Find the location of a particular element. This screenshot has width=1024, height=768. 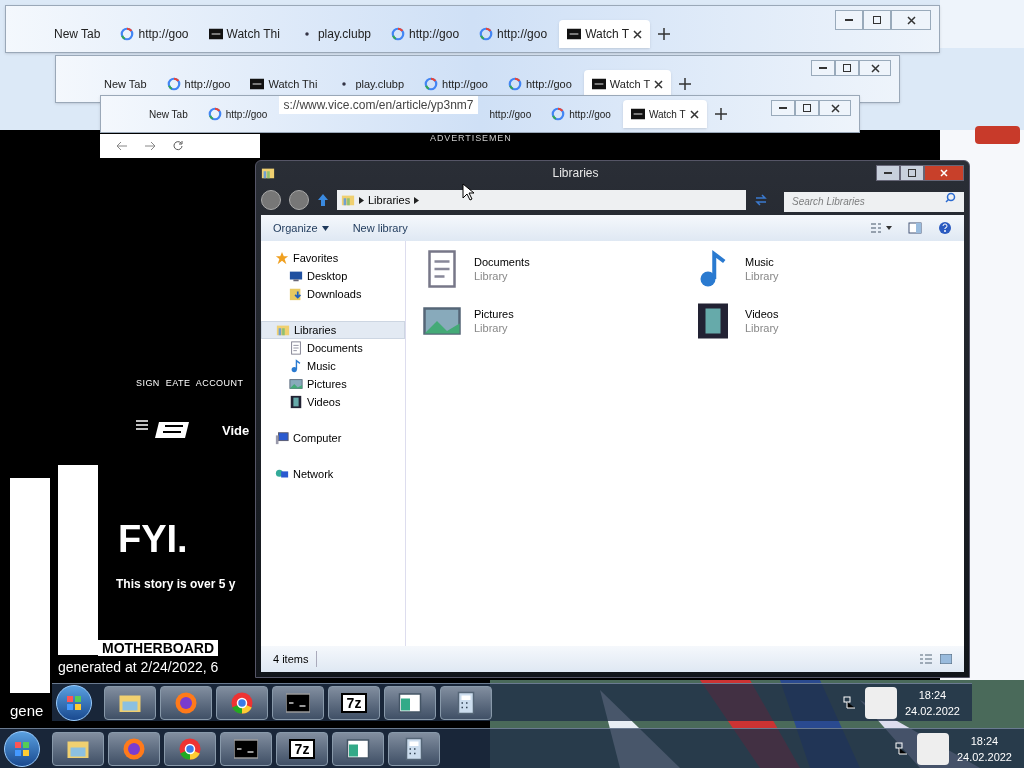

nav-link: Vide is located at coordinates (236, 431).